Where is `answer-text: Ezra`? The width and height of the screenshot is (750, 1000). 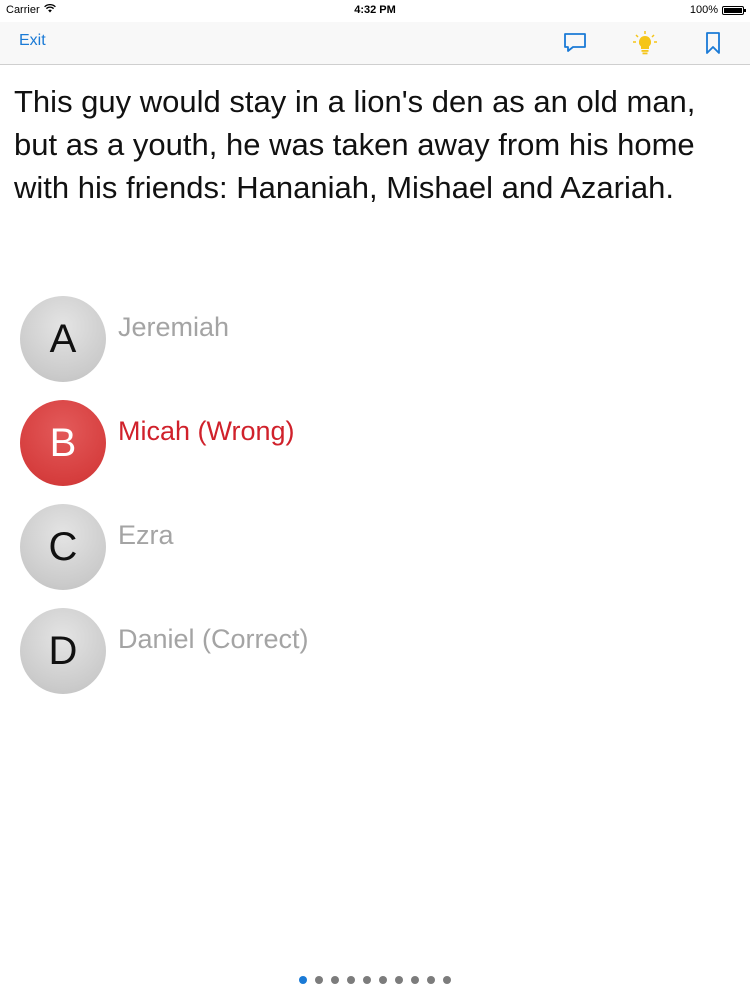
answer-text: Ezra is located at coordinates (146, 535).